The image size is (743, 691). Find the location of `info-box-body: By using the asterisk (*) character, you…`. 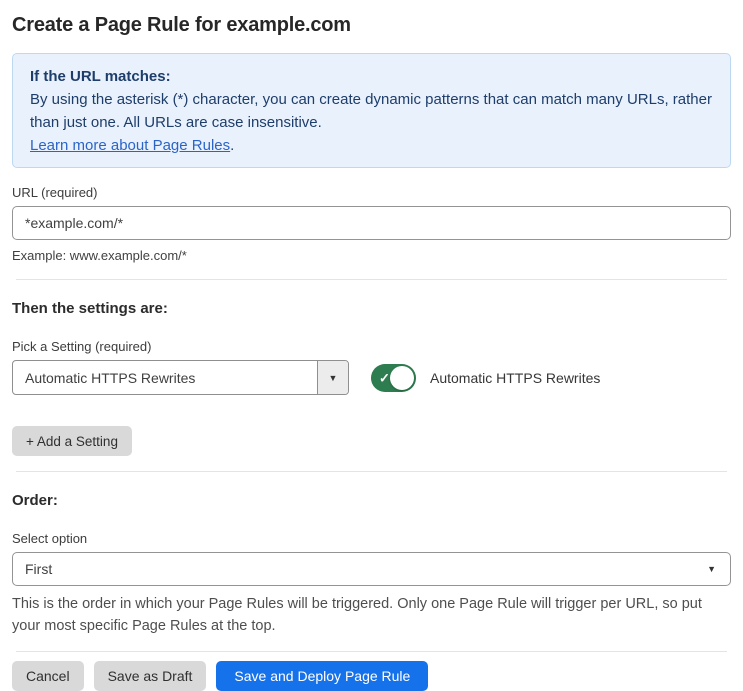

info-box-body: By using the asterisk (*) character, you… is located at coordinates (371, 111).